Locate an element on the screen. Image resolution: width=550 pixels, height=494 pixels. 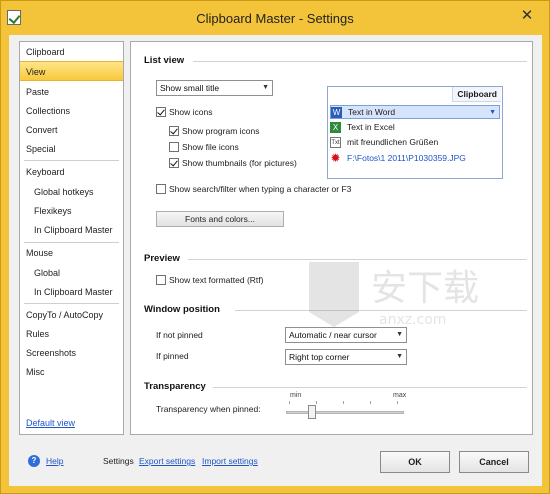
settings-label: Settings is located at coordinates (118, 461).